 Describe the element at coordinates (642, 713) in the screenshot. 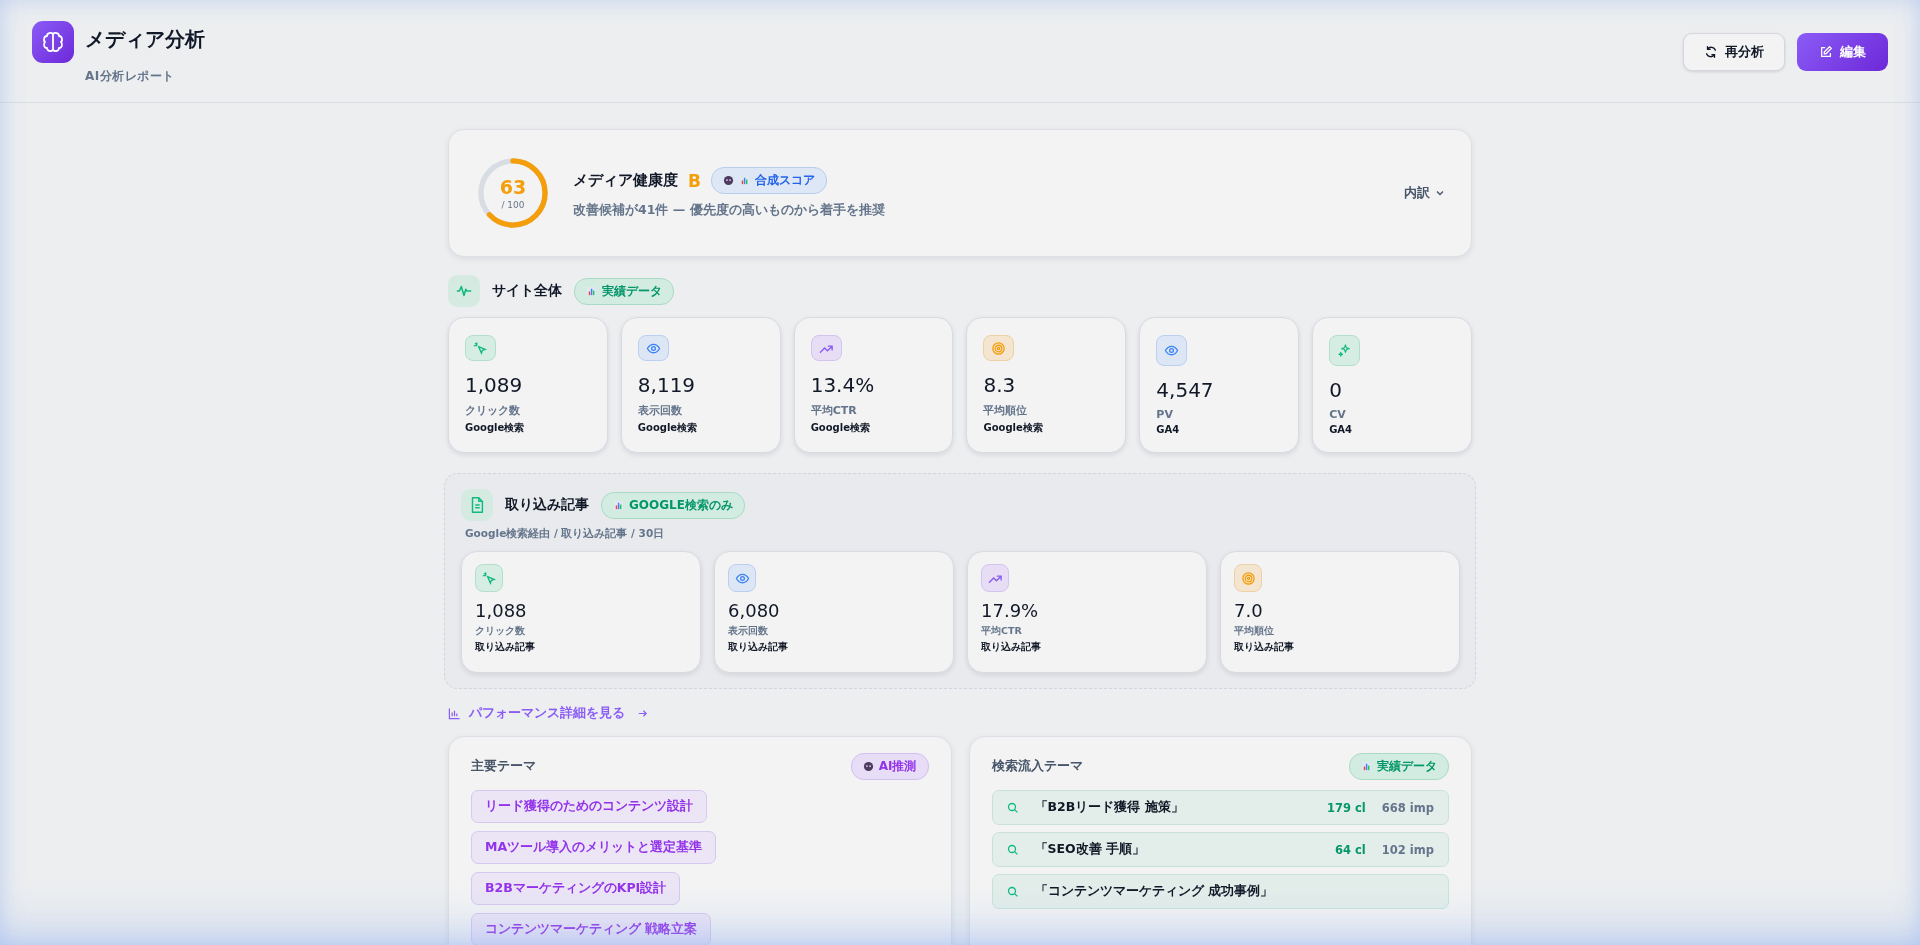

I see `arrow-right-icon` at that location.